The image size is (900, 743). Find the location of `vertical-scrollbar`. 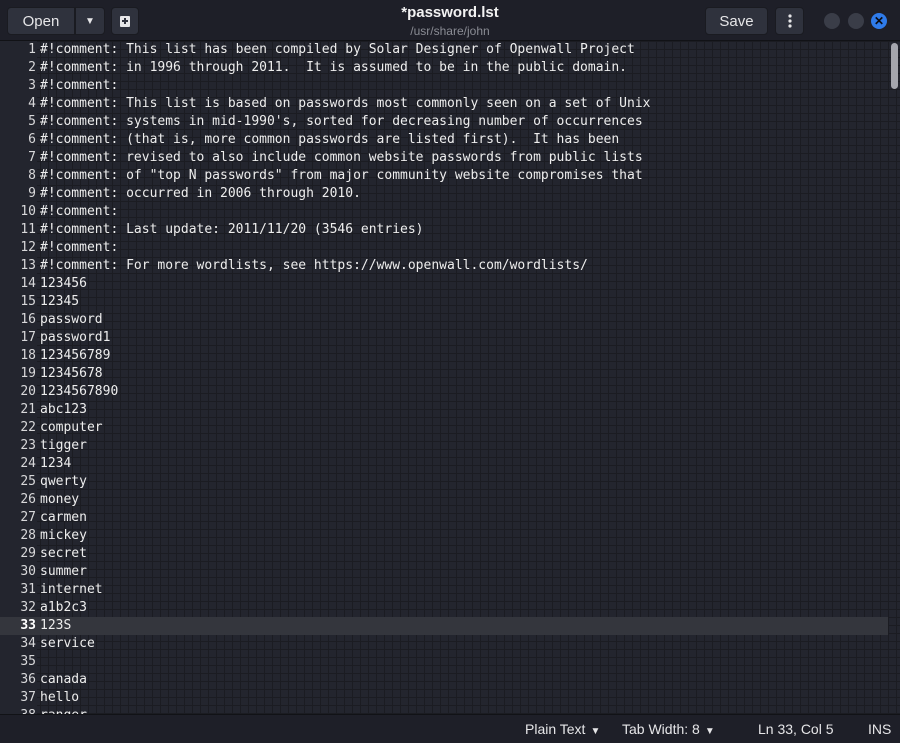

vertical-scrollbar is located at coordinates (894, 66).